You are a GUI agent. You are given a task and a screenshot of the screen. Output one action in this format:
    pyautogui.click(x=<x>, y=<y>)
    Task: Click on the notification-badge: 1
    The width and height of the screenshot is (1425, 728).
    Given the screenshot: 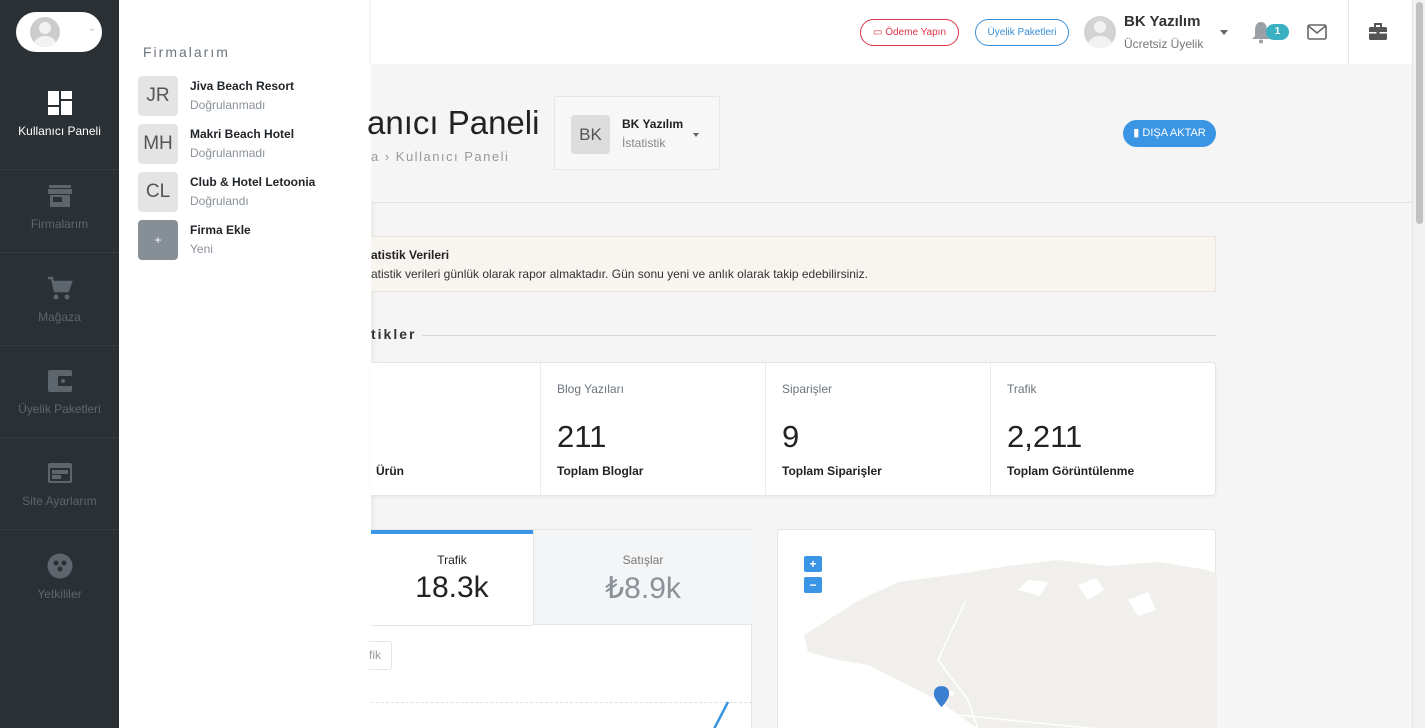 What is the action you would take?
    pyautogui.click(x=1277, y=32)
    